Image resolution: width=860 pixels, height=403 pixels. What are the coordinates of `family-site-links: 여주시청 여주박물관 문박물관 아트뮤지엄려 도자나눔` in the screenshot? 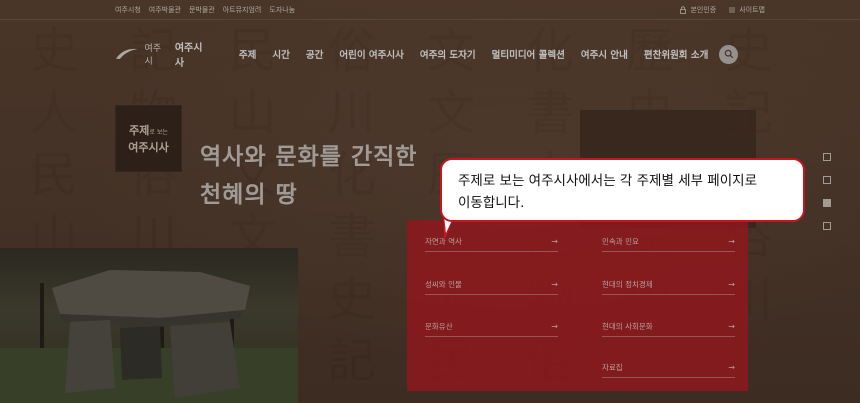 It's located at (205, 10).